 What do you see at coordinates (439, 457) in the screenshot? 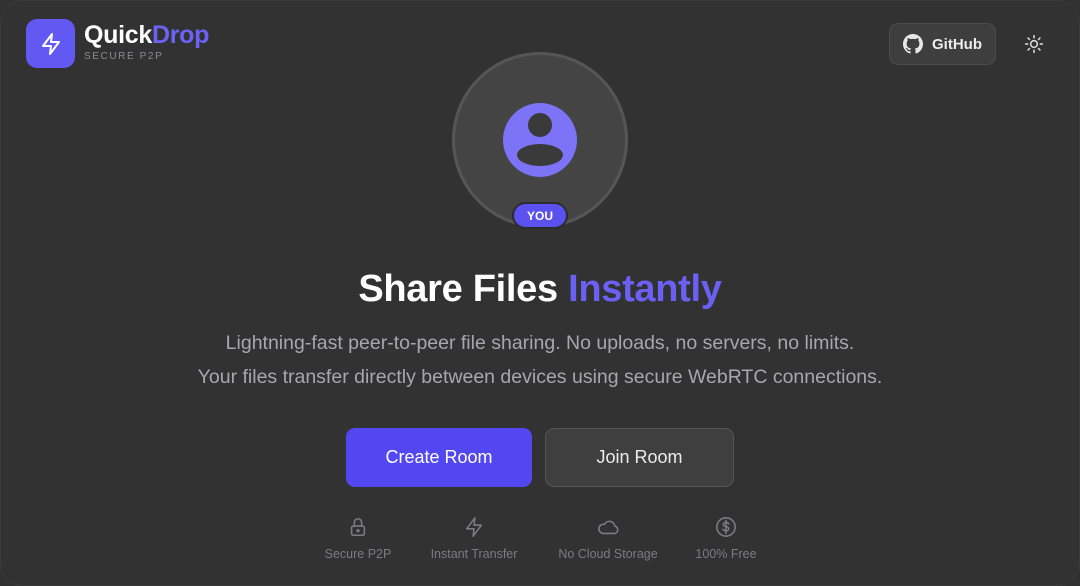
I see `create-room-button: Create Room` at bounding box center [439, 457].